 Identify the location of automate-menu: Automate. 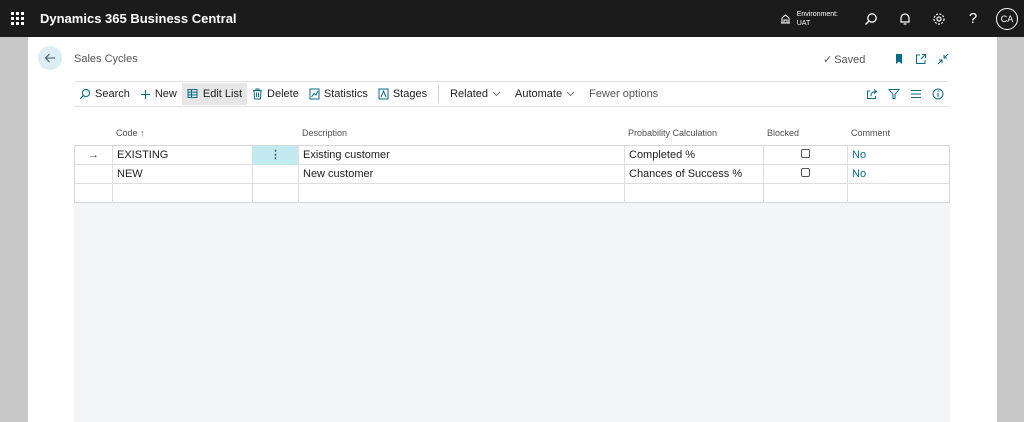
(547, 94).